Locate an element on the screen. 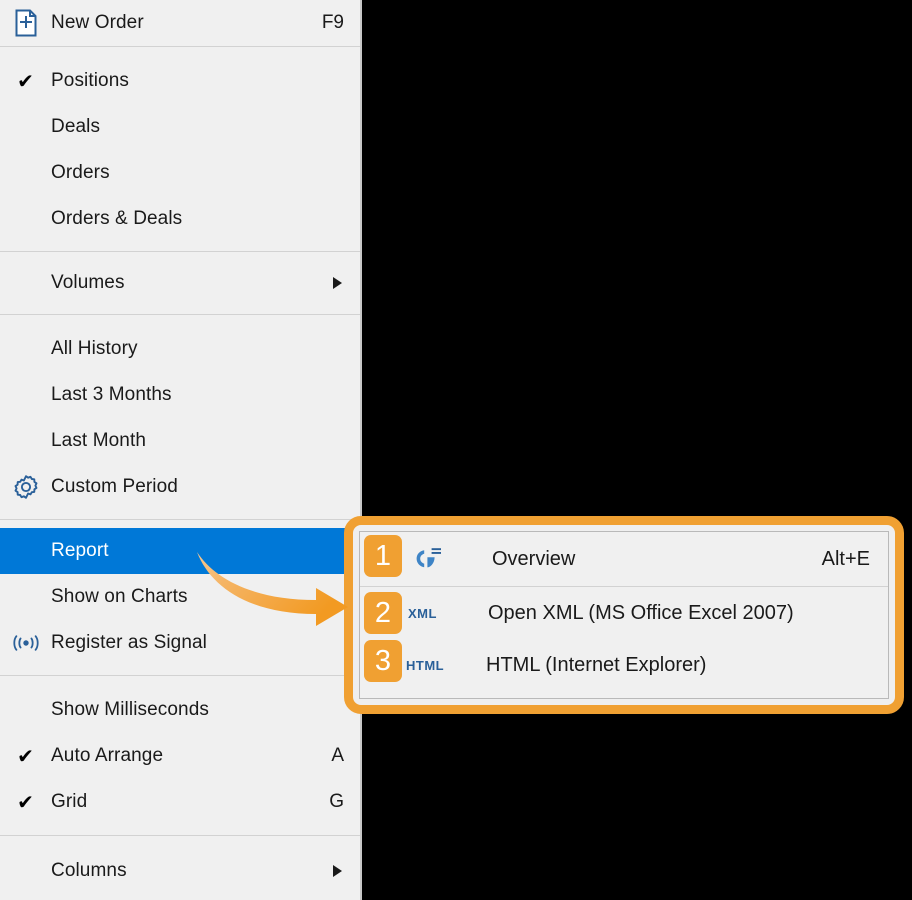 The image size is (912, 900). submenu-item-html: 3 HTML HTML (Internet Explorer) is located at coordinates (624, 665).